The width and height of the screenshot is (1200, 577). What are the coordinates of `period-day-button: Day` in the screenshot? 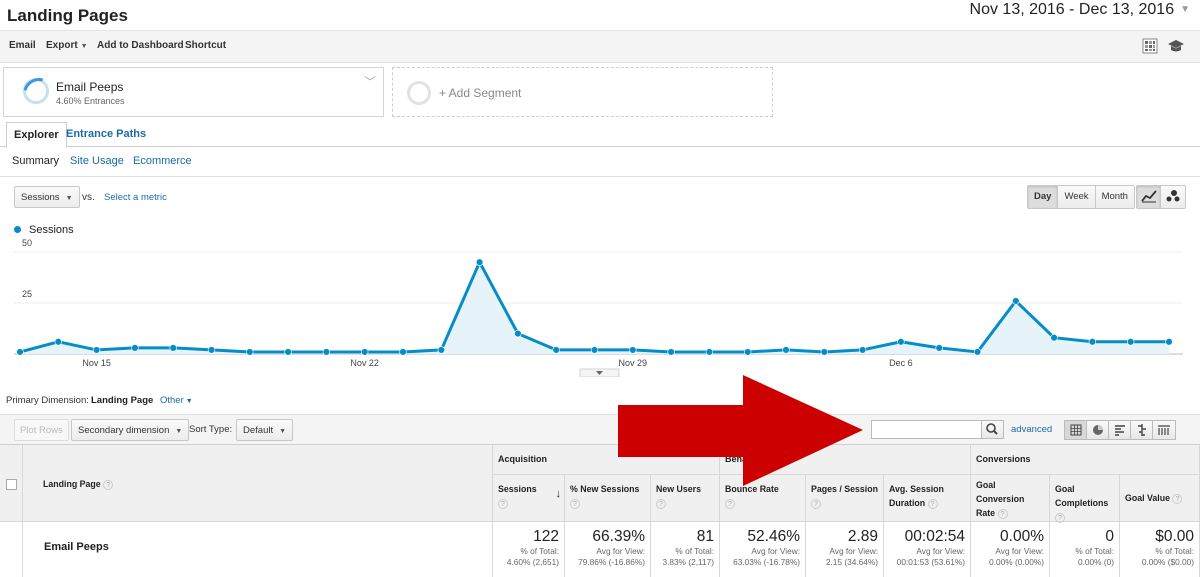 It's located at (1043, 197).